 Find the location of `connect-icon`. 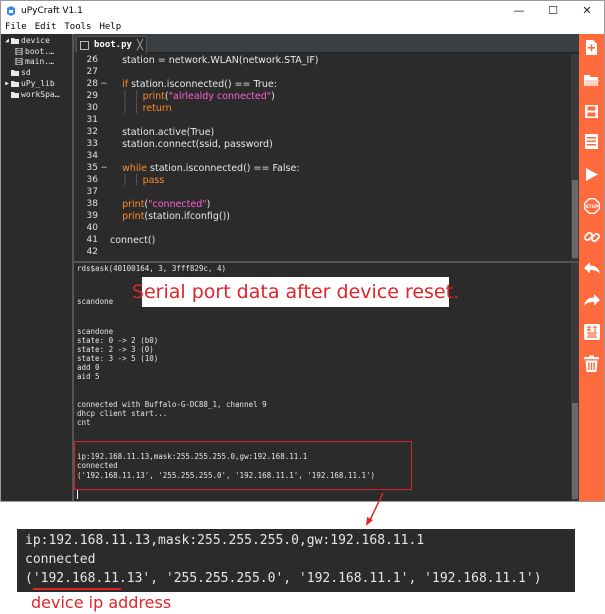

connect-icon is located at coordinates (591, 236).